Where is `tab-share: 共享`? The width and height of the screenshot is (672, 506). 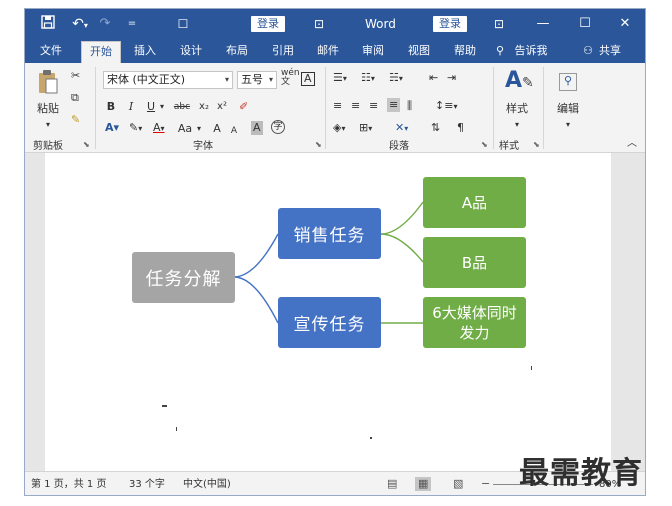 tab-share: 共享 is located at coordinates (610, 51).